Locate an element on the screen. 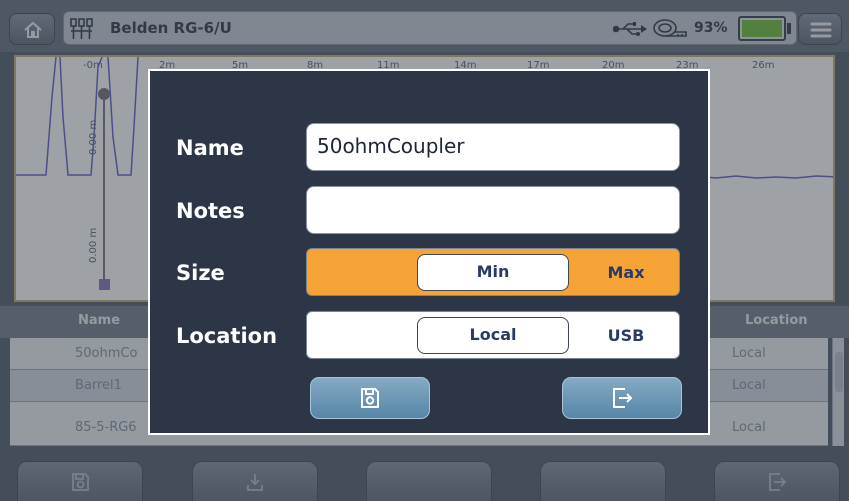 The width and height of the screenshot is (849, 501). notes-label: Notes is located at coordinates (210, 211).